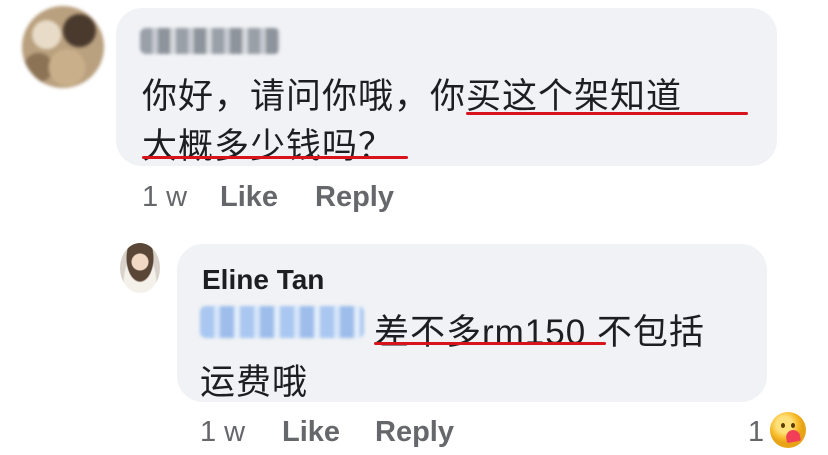  I want to click on comment-text-line-2: 大概多少钱吗？, so click(268, 146).